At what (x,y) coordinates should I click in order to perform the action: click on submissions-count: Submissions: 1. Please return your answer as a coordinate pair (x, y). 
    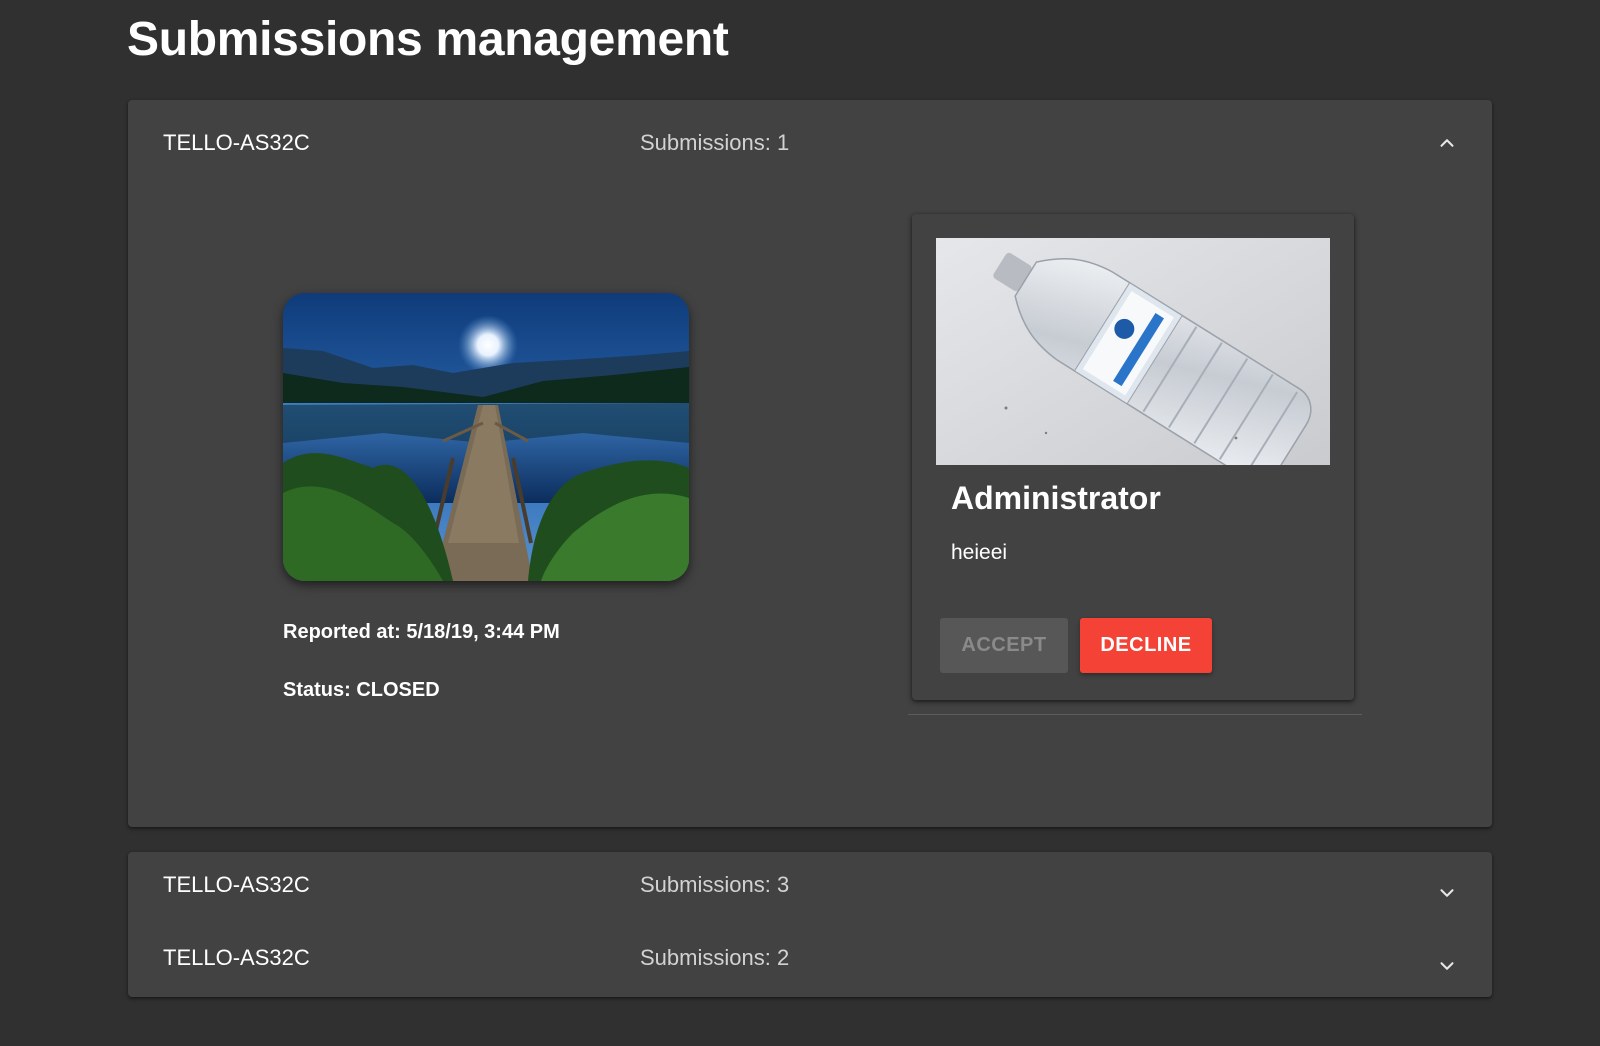
    Looking at the image, I should click on (715, 142).